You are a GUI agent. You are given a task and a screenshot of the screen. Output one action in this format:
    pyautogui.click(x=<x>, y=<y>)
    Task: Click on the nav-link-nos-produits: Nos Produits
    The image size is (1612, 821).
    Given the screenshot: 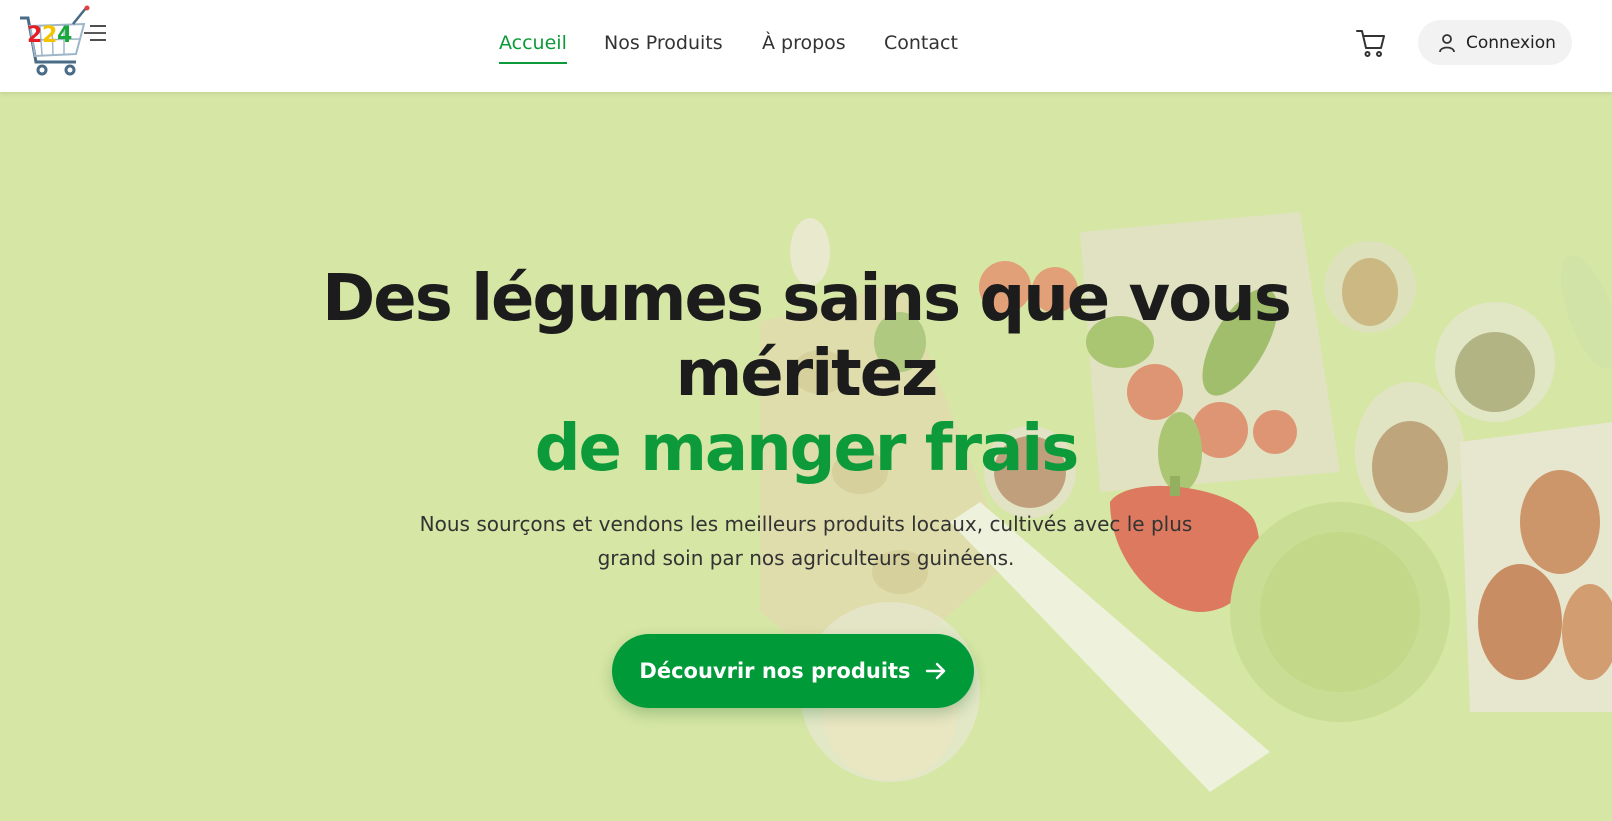 What is the action you would take?
    pyautogui.click(x=663, y=46)
    